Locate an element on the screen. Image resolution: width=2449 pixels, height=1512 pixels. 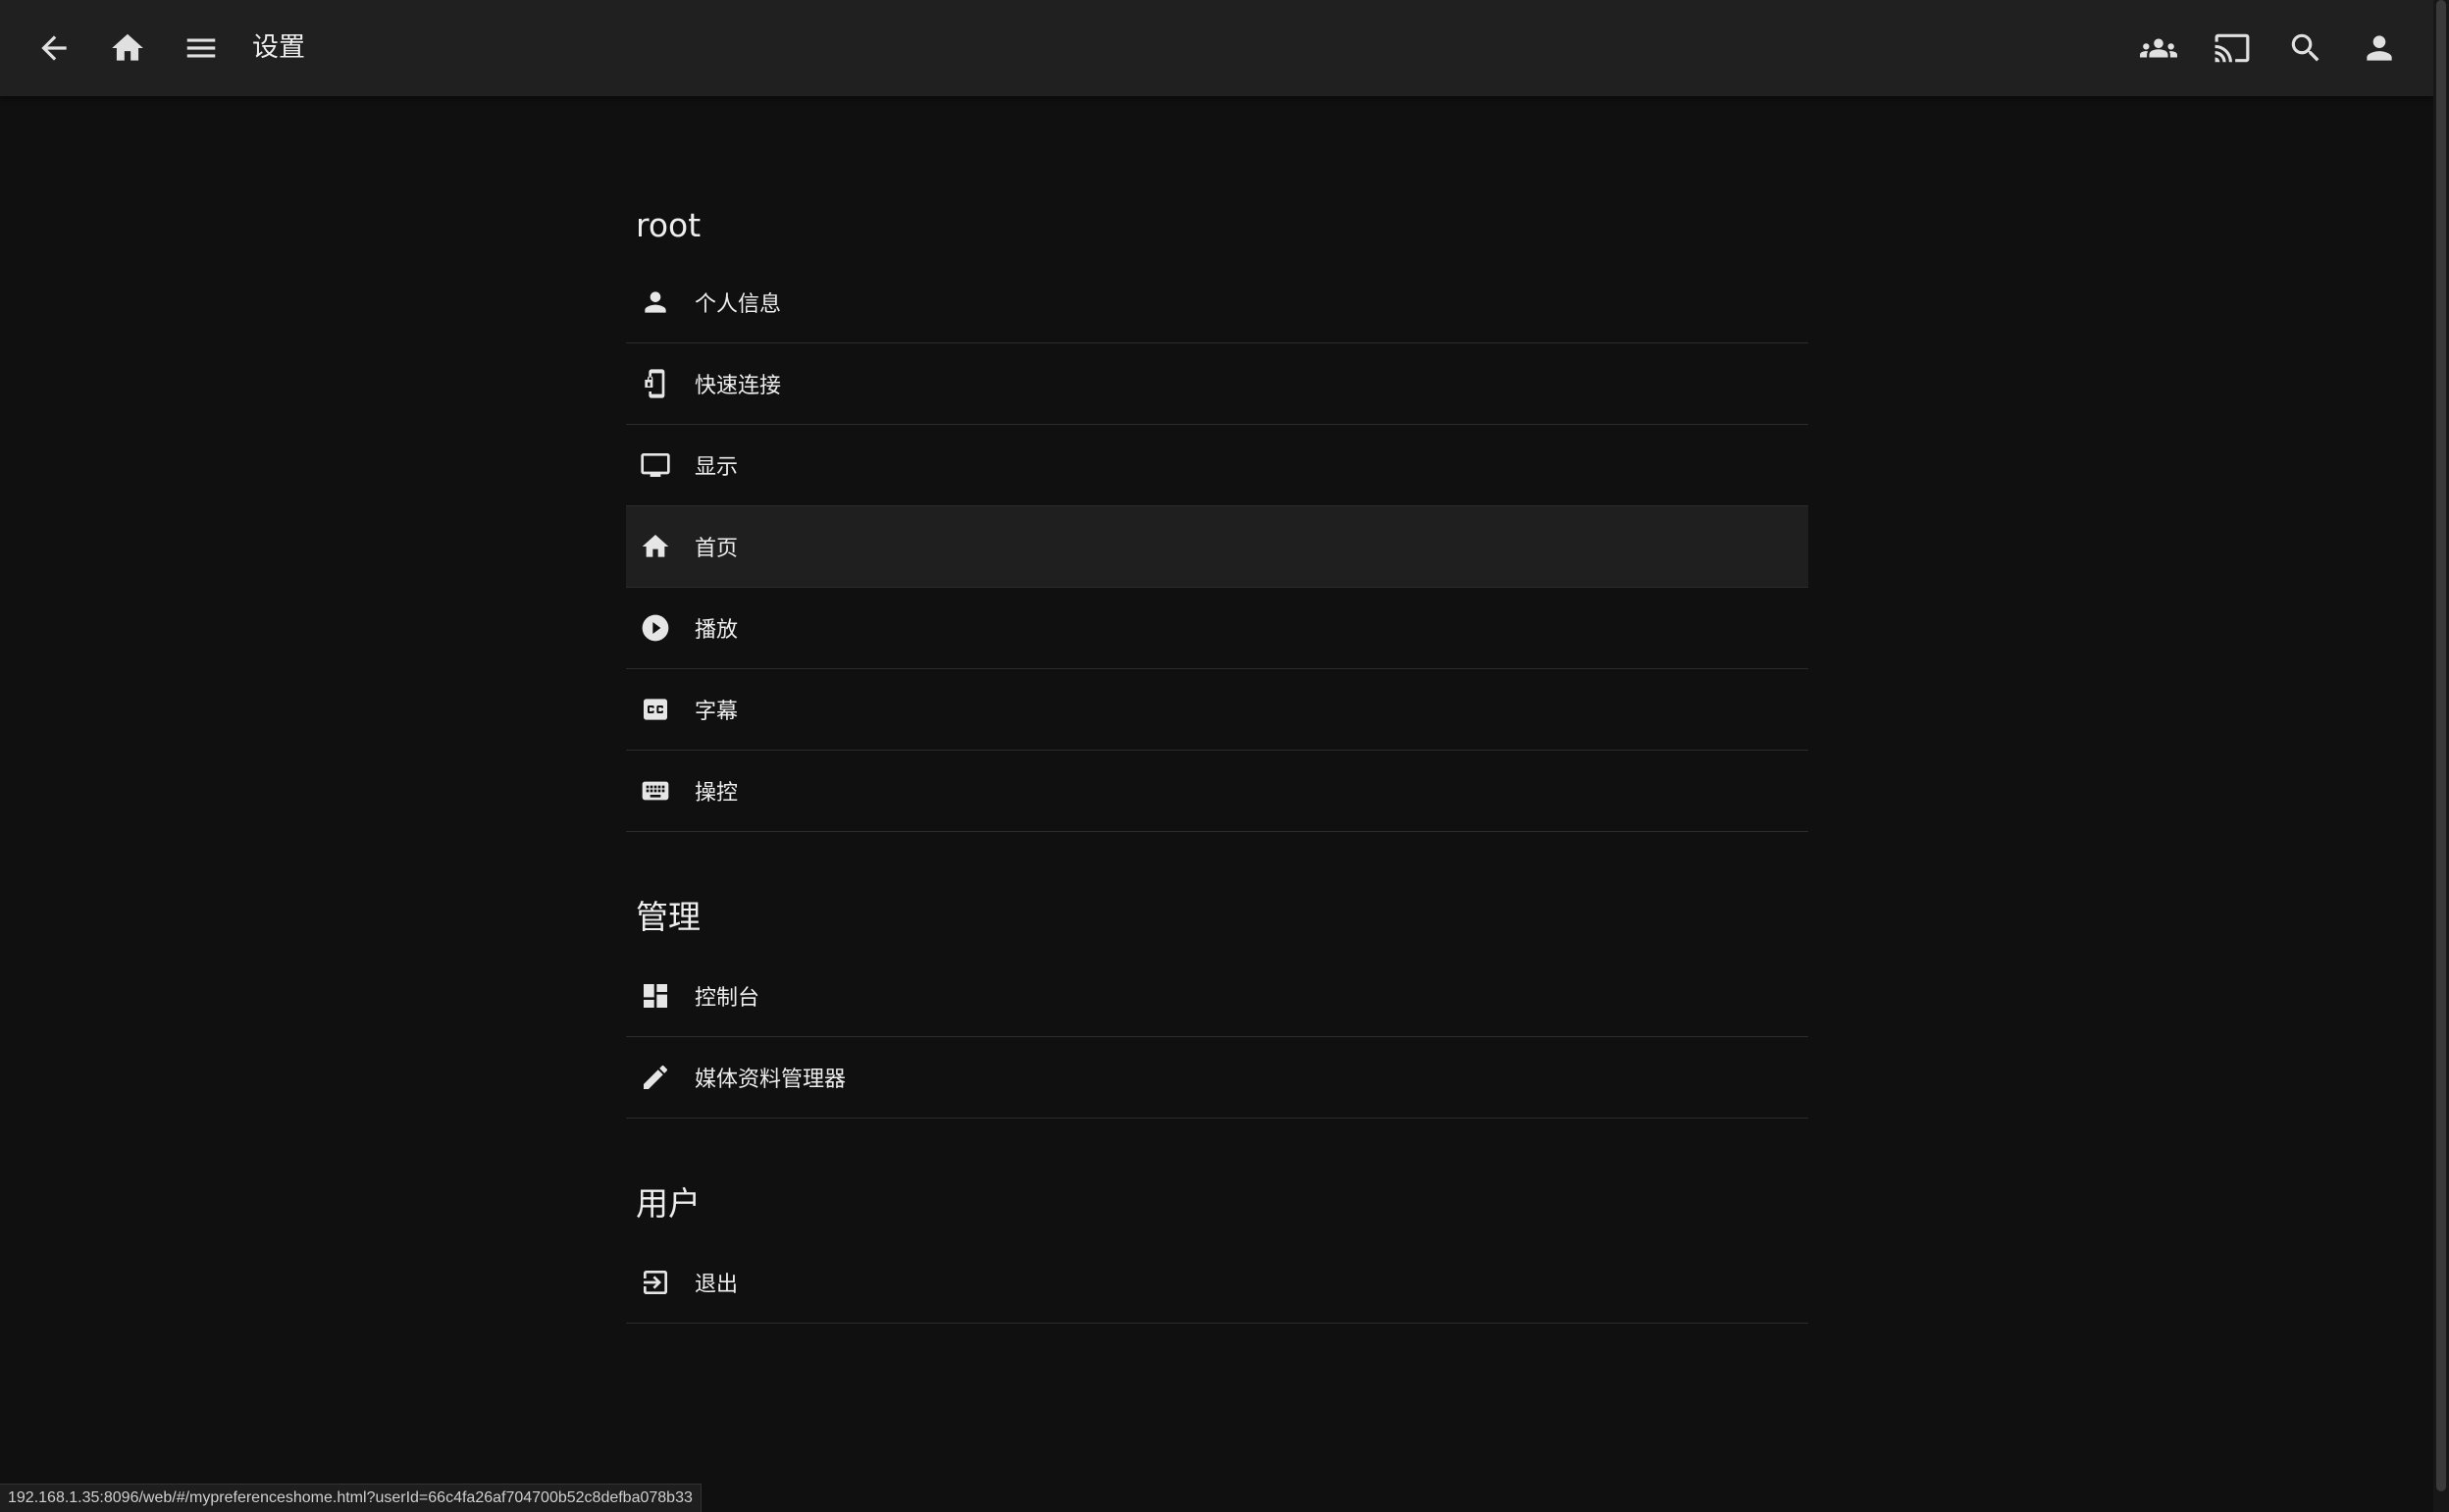
keyboard-icon is located at coordinates (656, 791).